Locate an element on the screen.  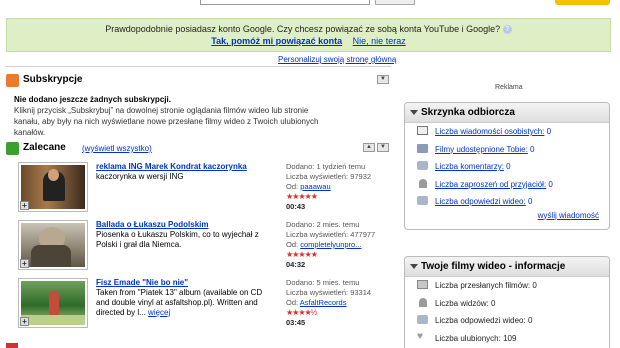
inbox-row-label: Liczba komentarzy: is located at coordinates (469, 166).